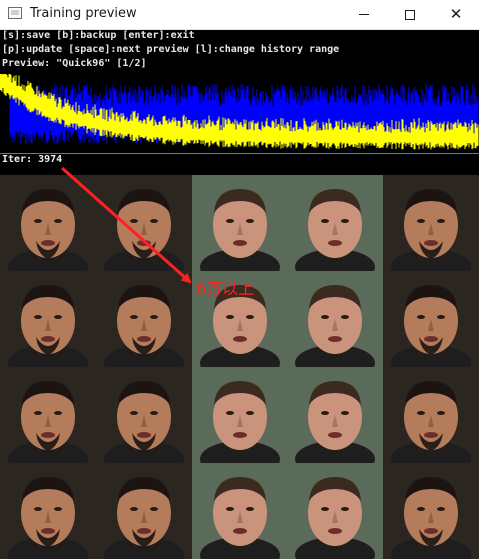  What do you see at coordinates (239, 15) in the screenshot?
I see `title-bar: Training preview ✕` at bounding box center [239, 15].